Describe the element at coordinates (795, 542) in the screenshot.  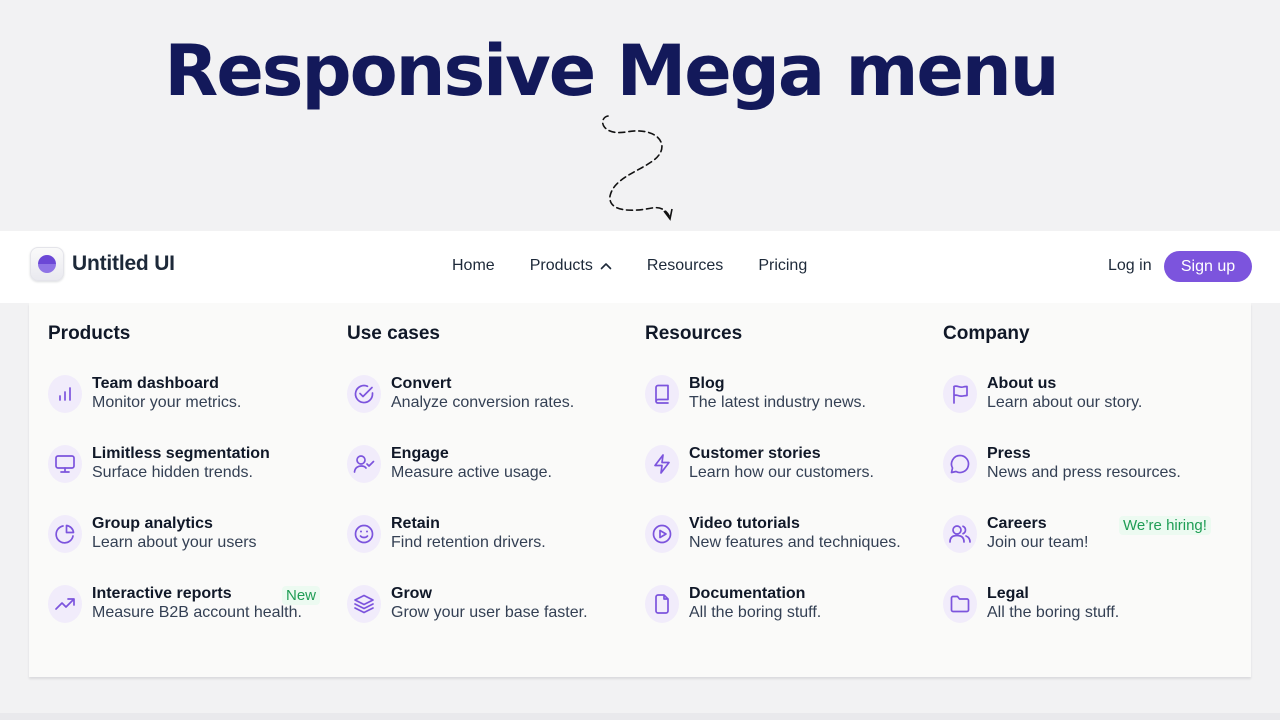
I see `menu-item-desc: New features and techniques.` at that location.